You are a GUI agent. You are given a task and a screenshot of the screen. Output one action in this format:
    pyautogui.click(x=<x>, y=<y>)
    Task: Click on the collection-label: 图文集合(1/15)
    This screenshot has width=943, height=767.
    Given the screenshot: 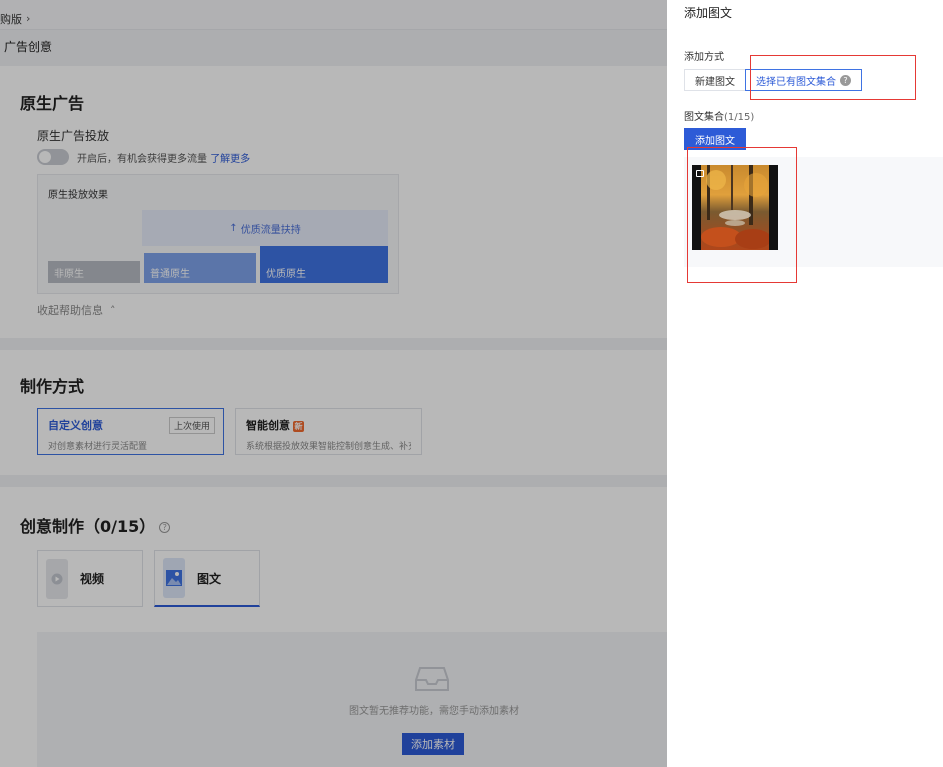 What is the action you would take?
    pyautogui.click(x=719, y=115)
    